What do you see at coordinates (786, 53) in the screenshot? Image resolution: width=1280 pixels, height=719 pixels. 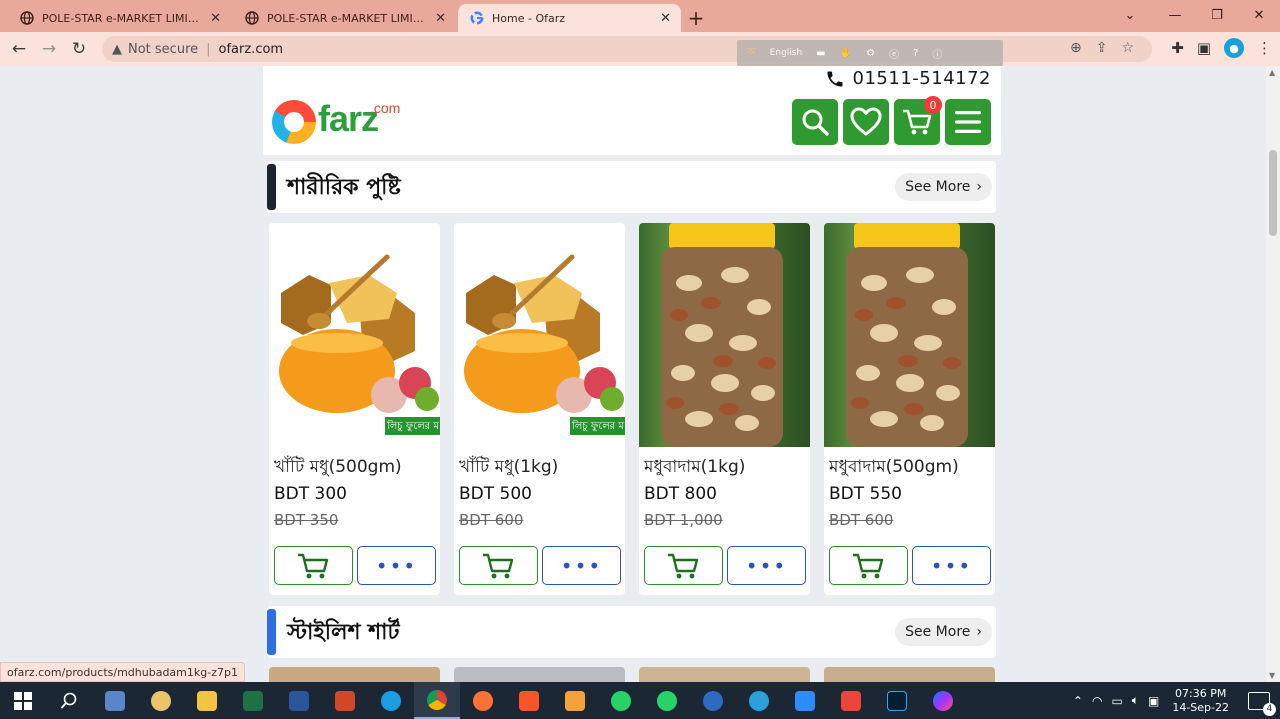 I see `language-label: English` at bounding box center [786, 53].